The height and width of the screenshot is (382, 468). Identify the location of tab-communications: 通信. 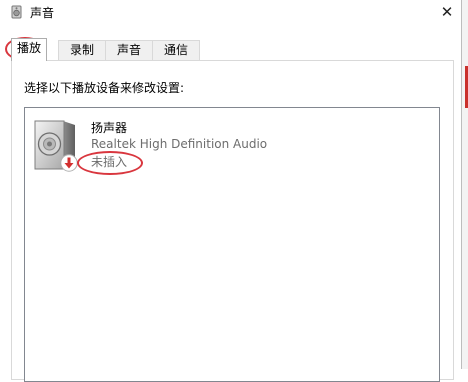
(176, 50).